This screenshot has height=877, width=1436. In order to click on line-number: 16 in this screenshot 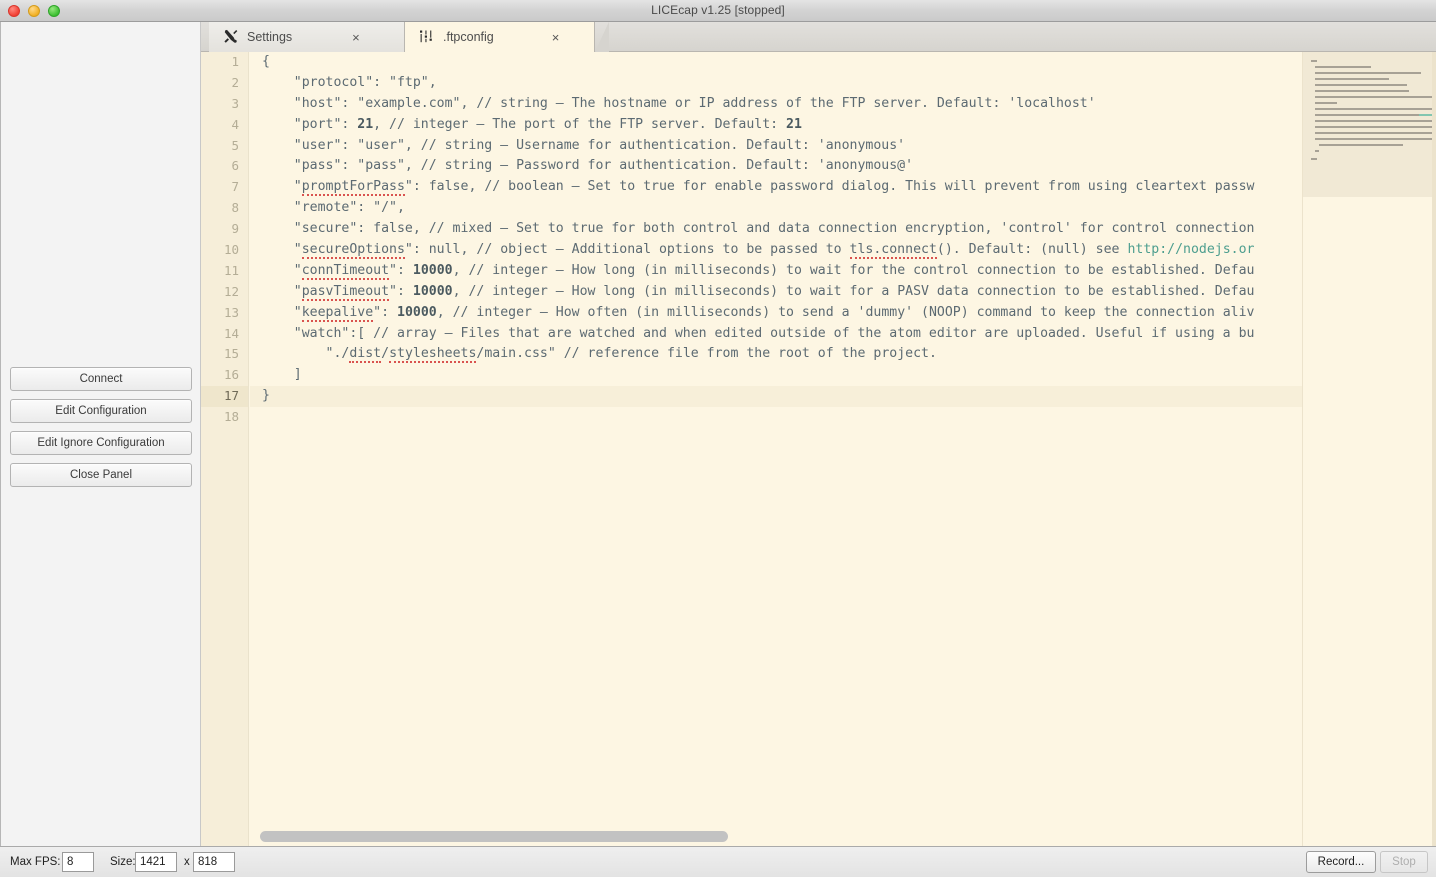, I will do `click(231, 375)`.